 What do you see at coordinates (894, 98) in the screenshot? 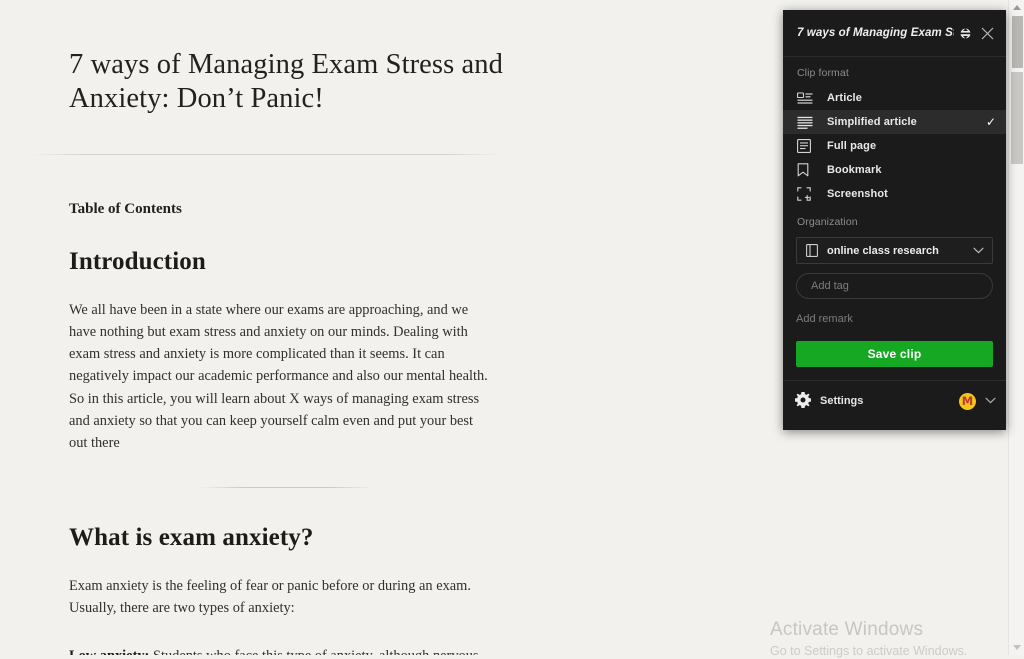
I see `clip-format-article: Article` at bounding box center [894, 98].